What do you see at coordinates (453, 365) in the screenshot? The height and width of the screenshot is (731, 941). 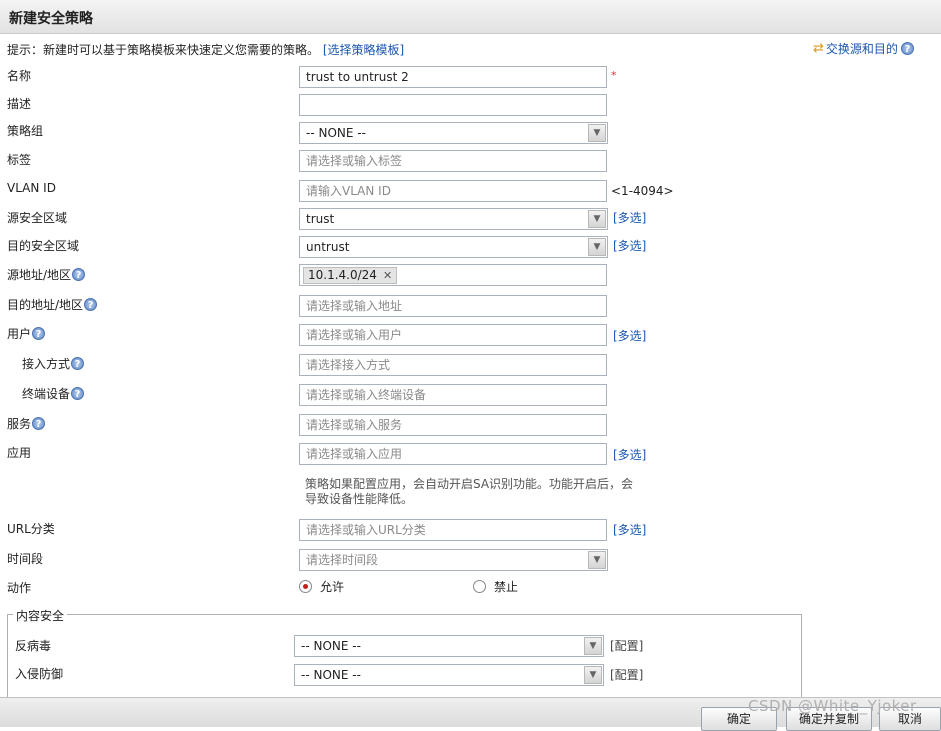 I see `access-input: 请选择接入方式` at bounding box center [453, 365].